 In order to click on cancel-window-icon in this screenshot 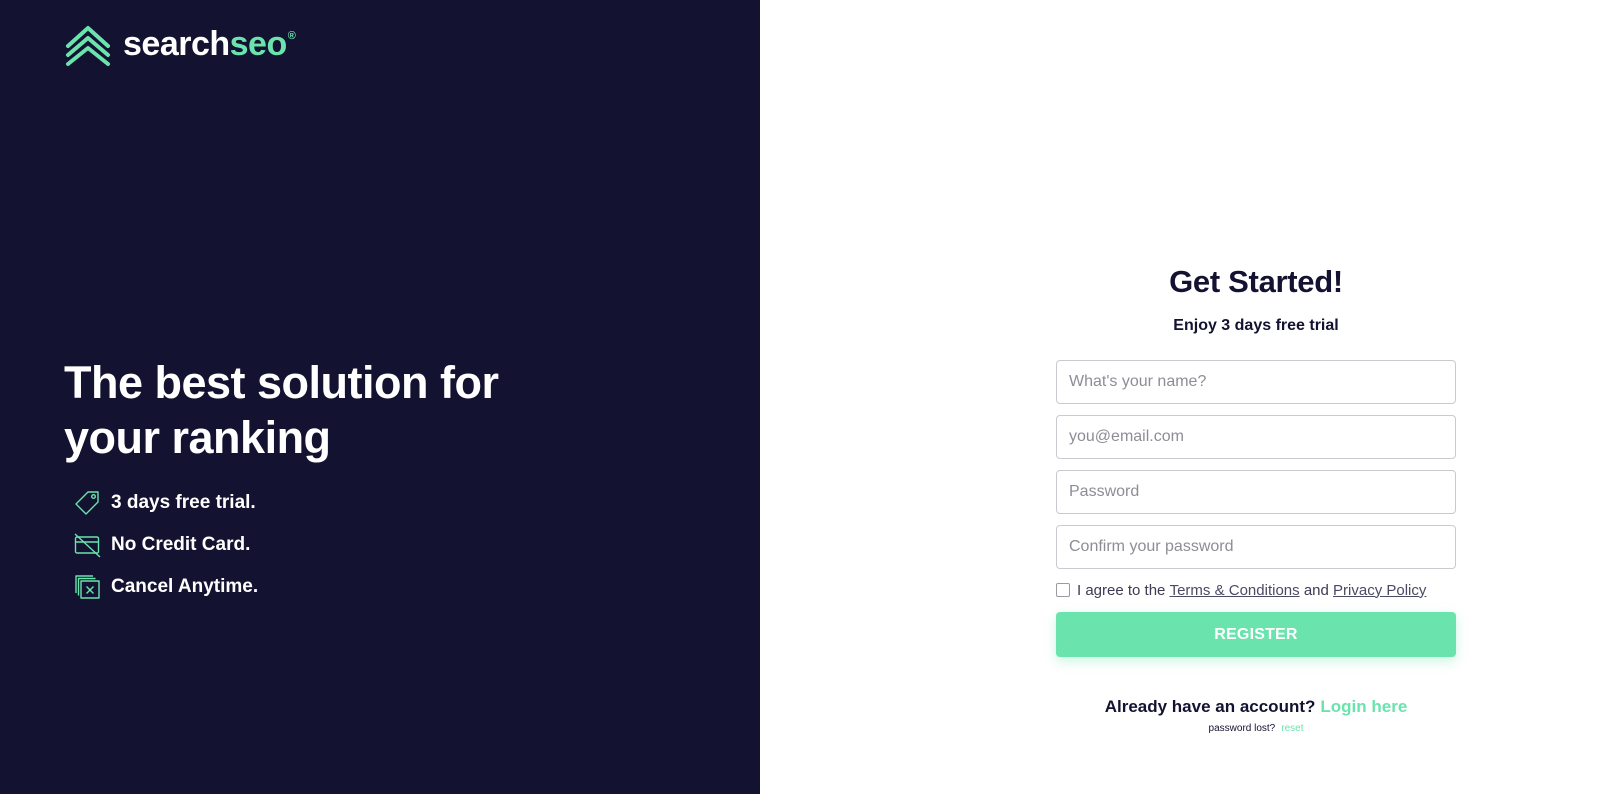, I will do `click(87, 587)`.